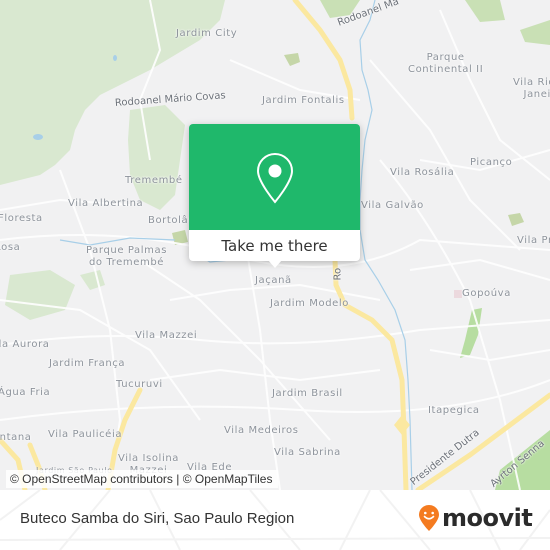 This screenshot has height=550, width=550. What do you see at coordinates (422, 172) in the screenshot?
I see `place-label: Vila Rosália` at bounding box center [422, 172].